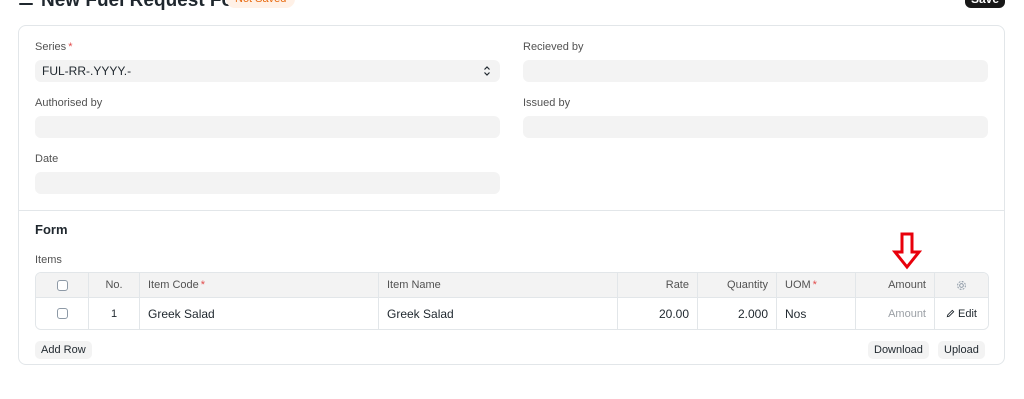  Describe the element at coordinates (658, 285) in the screenshot. I see `column-header-rate: Rate` at that location.